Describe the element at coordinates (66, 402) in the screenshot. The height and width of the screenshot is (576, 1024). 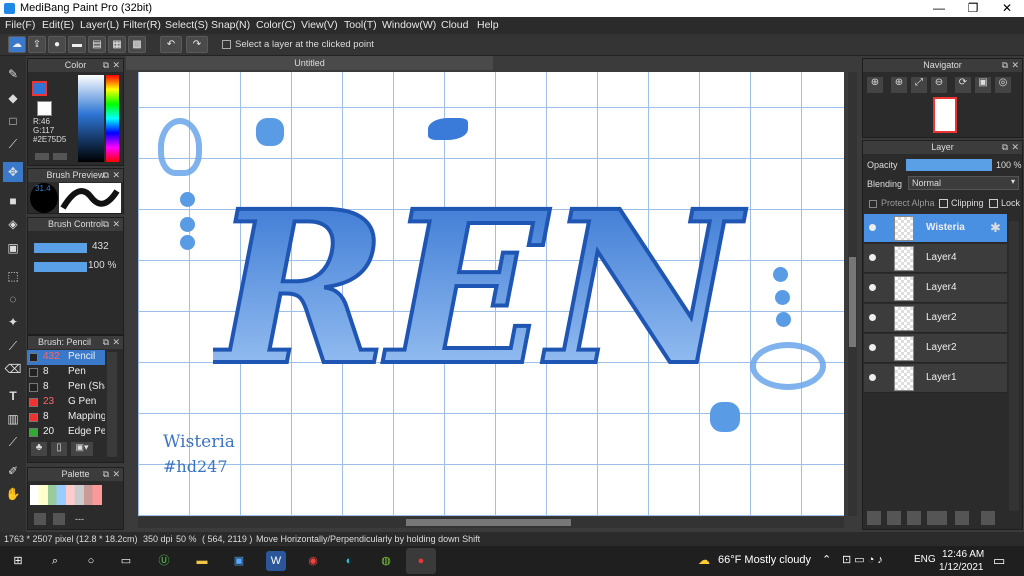
I see `brush-item-g-pen: 23 G Pen` at that location.